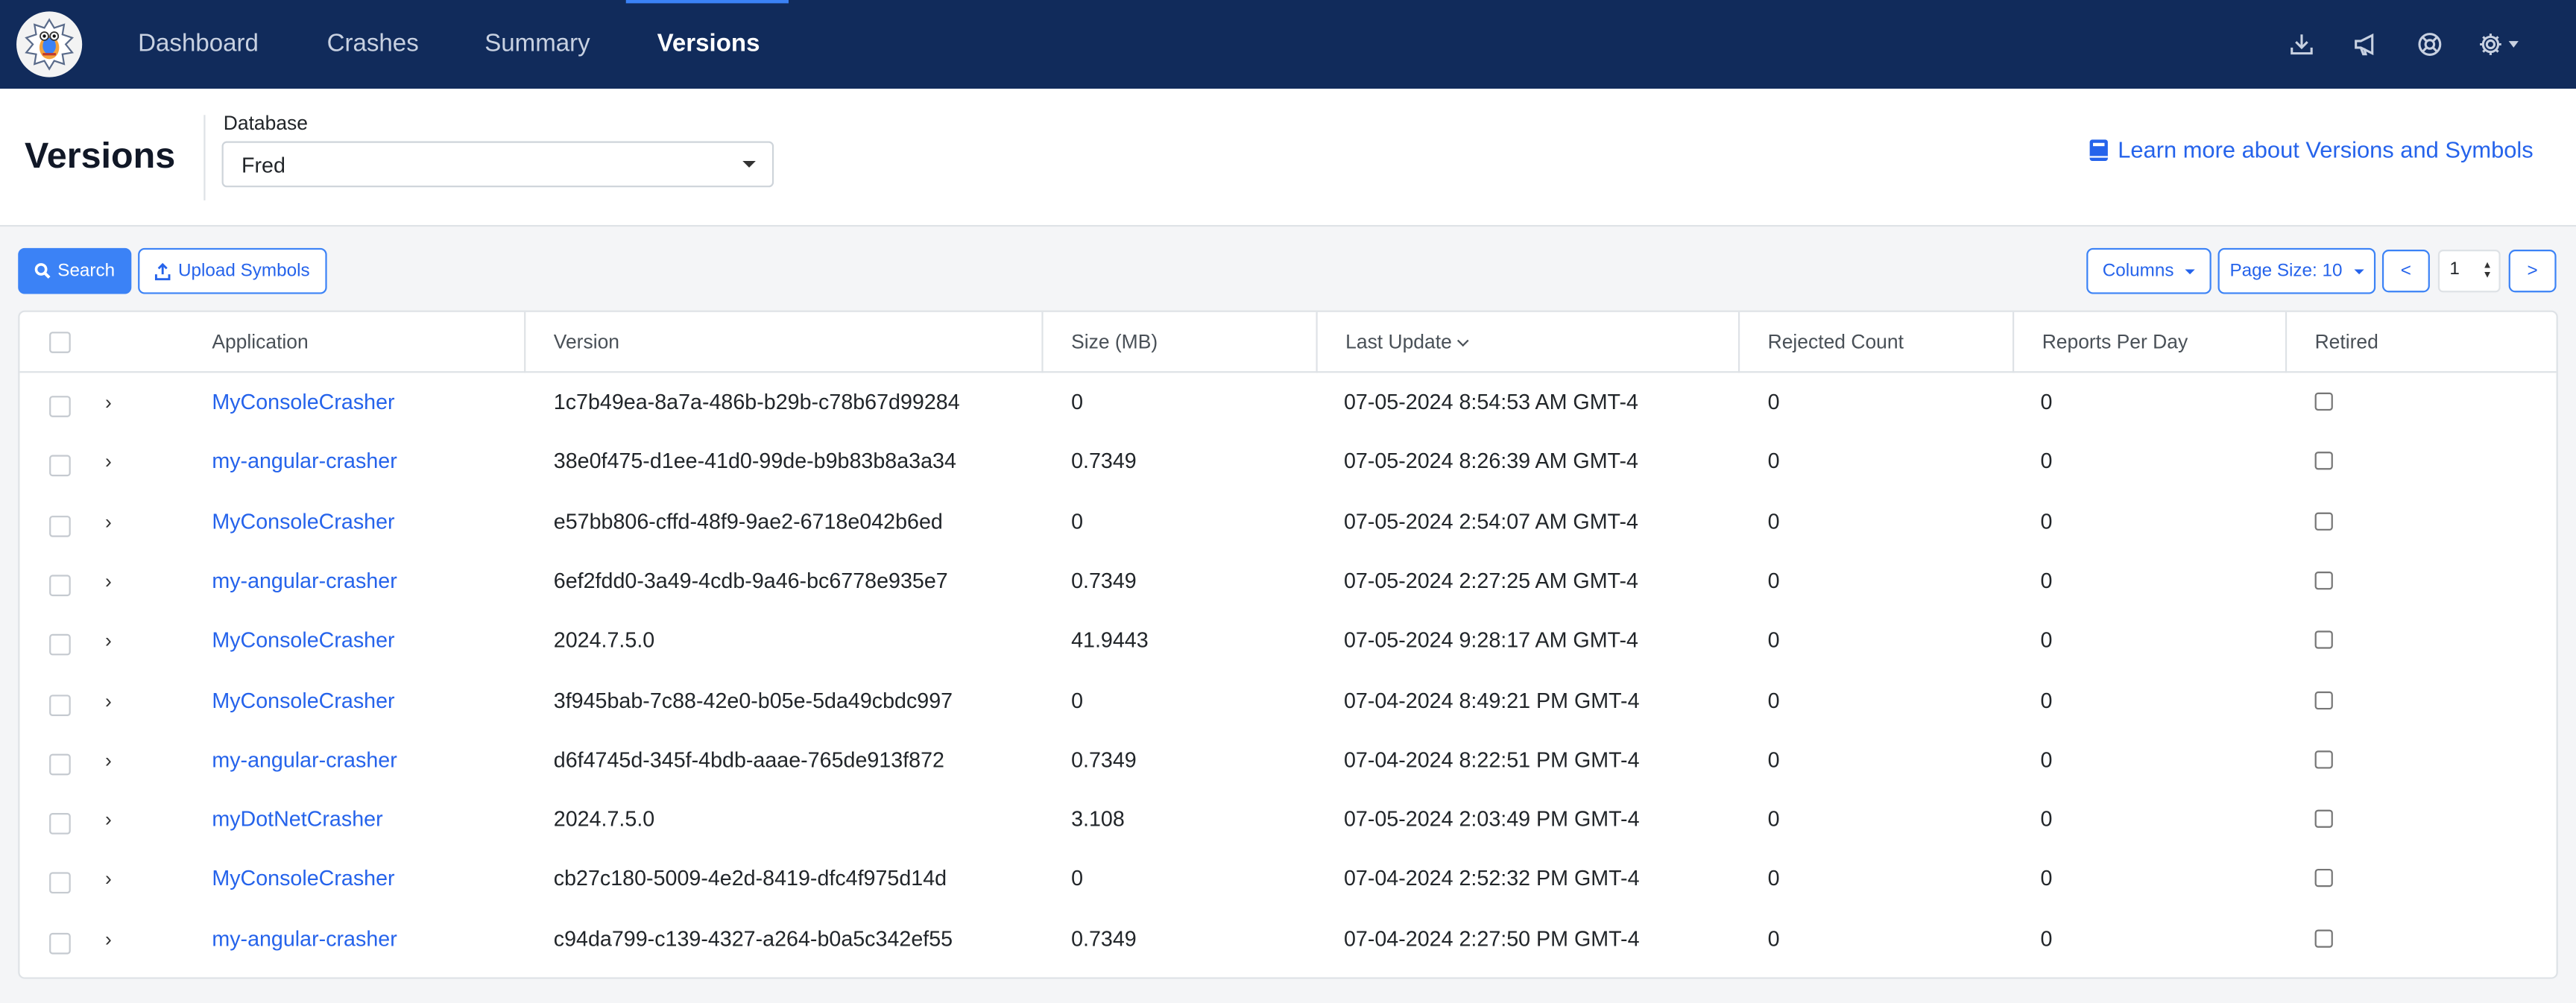 This screenshot has height=1003, width=2576. I want to click on column-header-reports-per-day: Reports Per Day, so click(2148, 342).